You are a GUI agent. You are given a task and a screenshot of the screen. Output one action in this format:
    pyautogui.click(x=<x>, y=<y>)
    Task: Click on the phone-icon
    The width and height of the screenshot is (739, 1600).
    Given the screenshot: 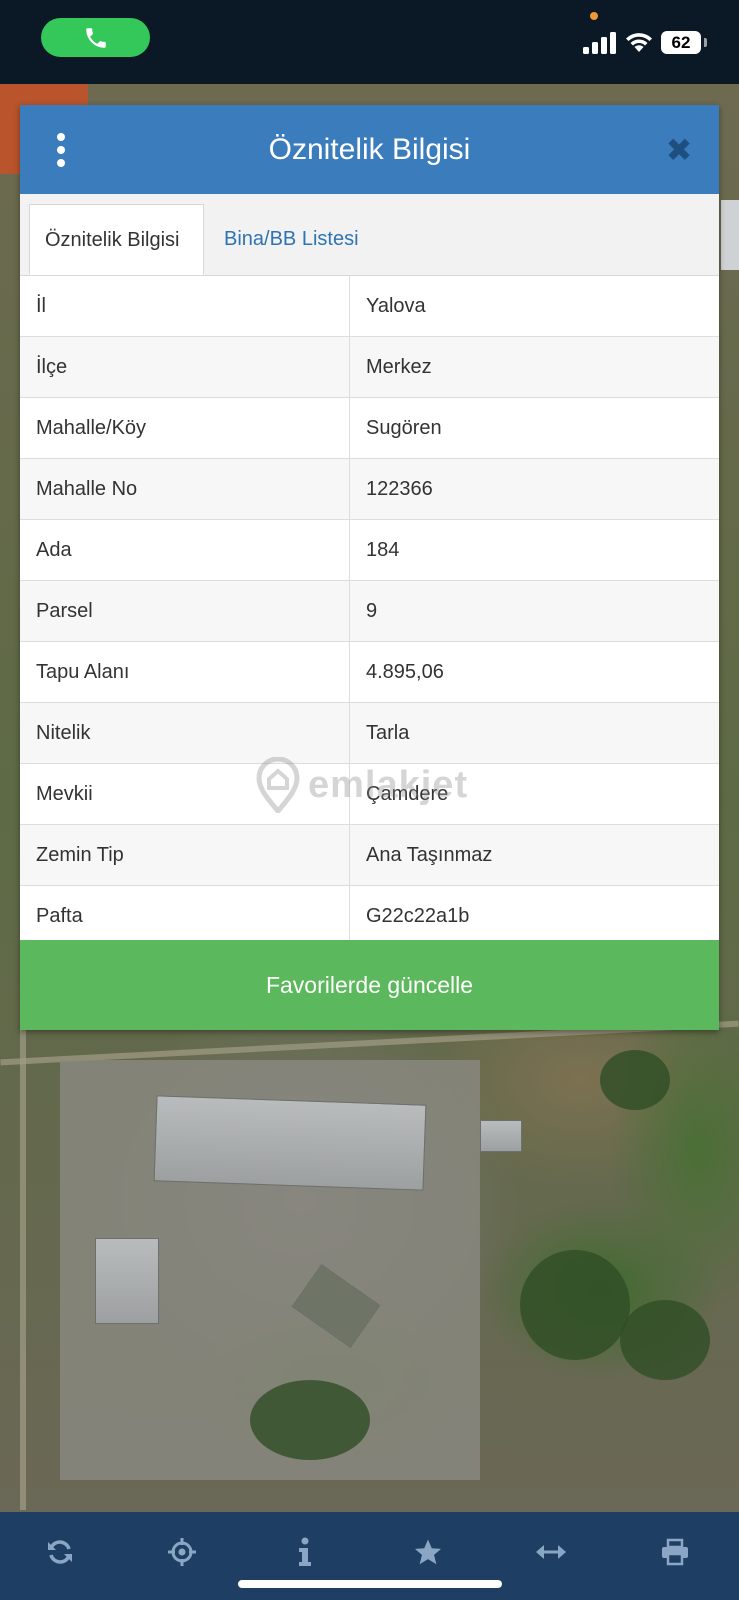 What is the action you would take?
    pyautogui.click(x=95, y=37)
    